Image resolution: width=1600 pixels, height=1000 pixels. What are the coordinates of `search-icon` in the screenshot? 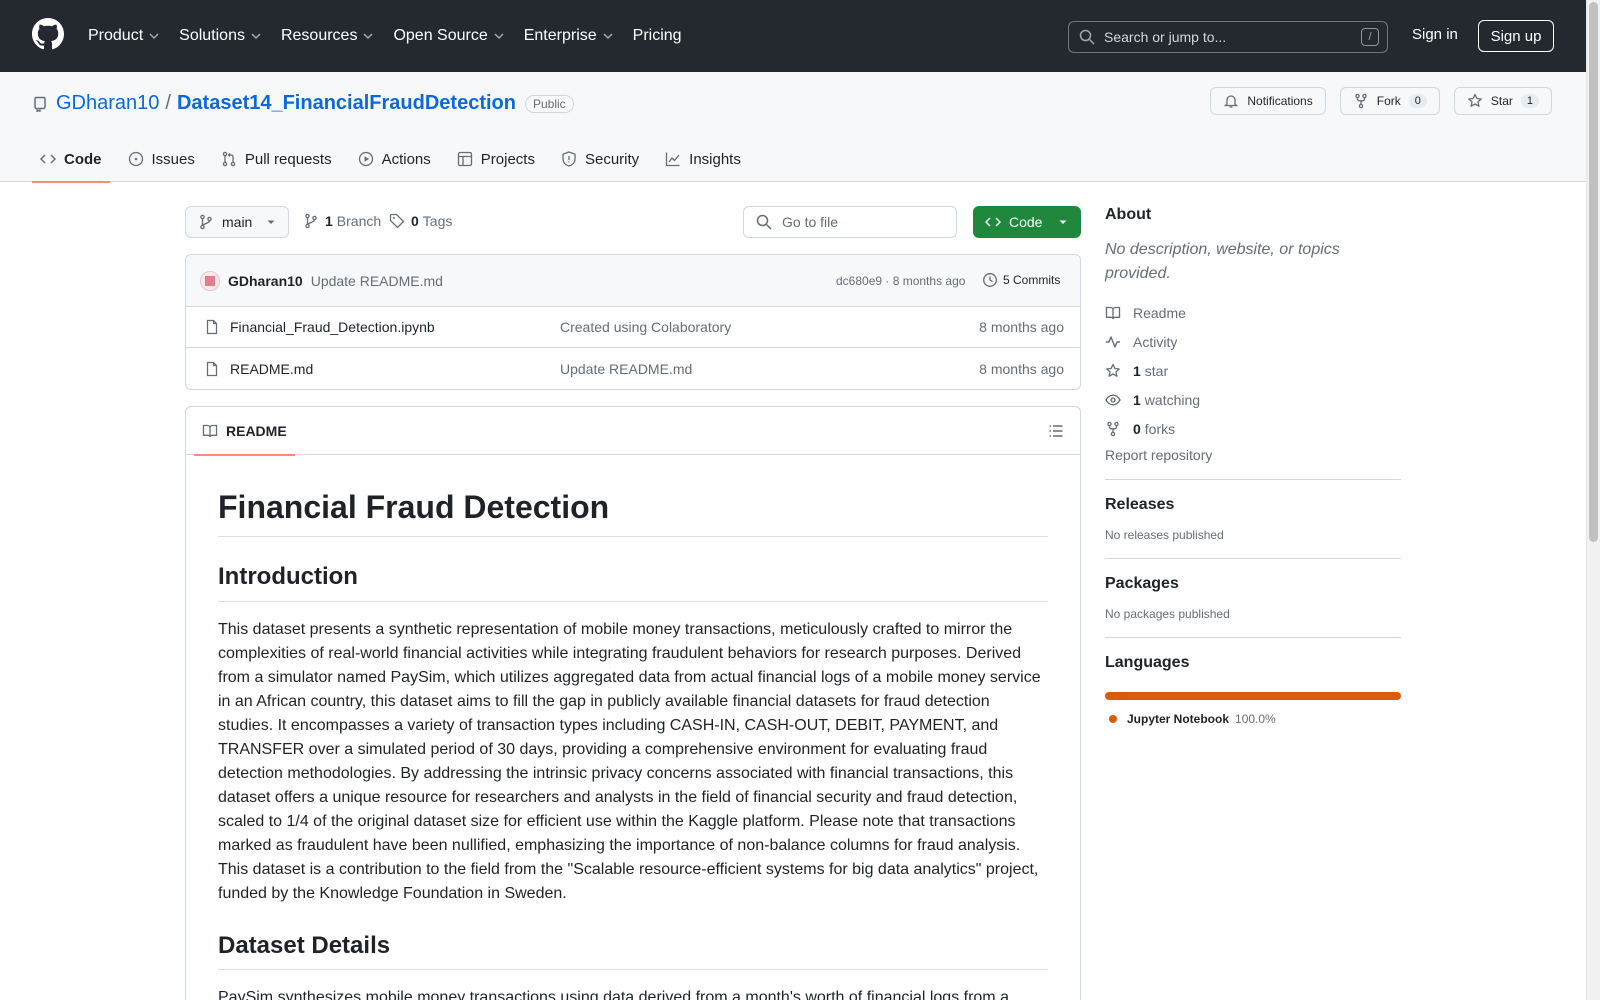 It's located at (764, 222).